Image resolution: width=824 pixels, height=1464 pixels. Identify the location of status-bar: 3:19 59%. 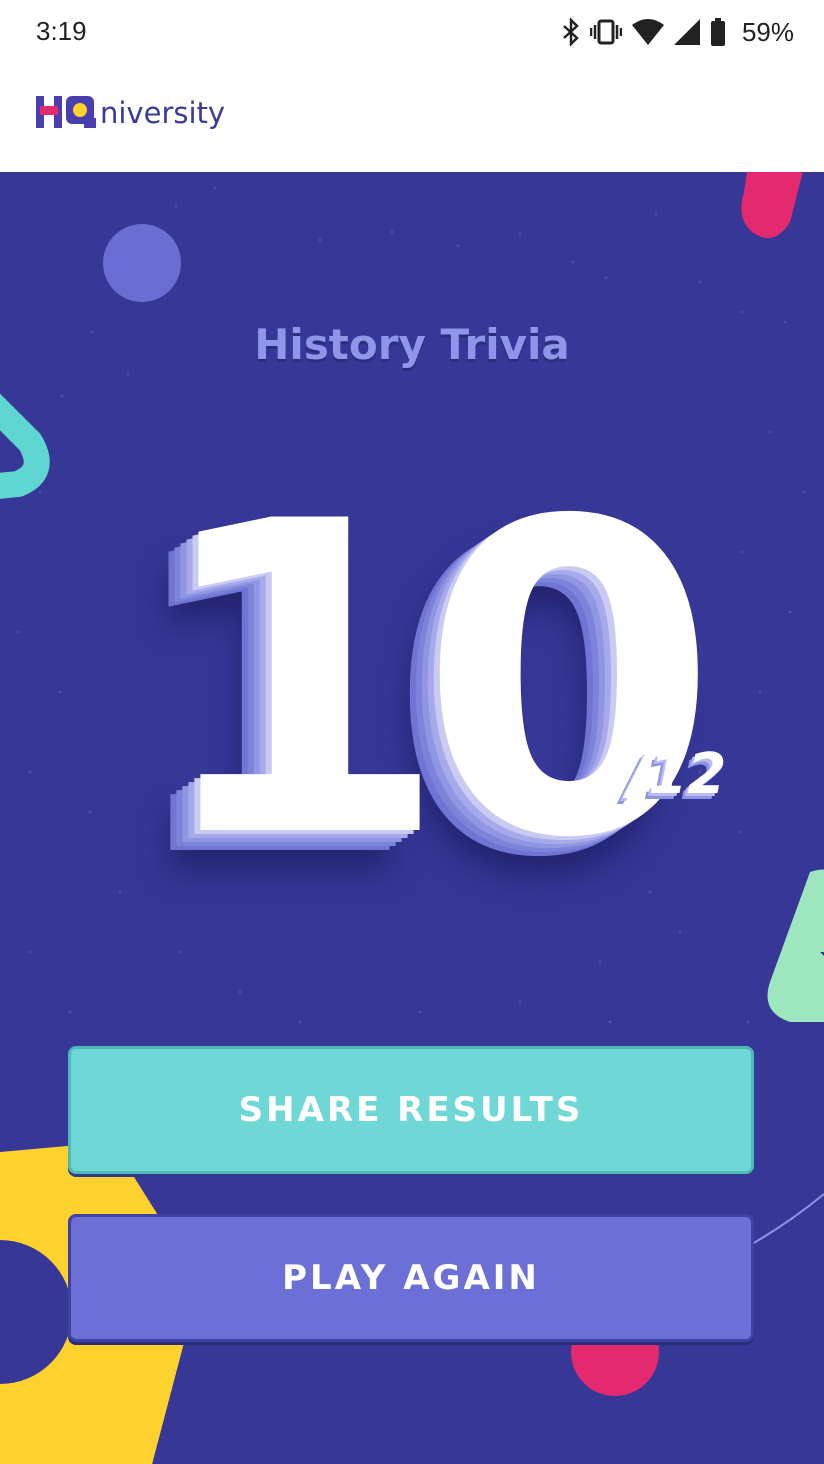
(412, 33).